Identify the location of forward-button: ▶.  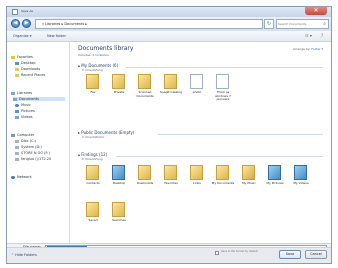
(26, 23).